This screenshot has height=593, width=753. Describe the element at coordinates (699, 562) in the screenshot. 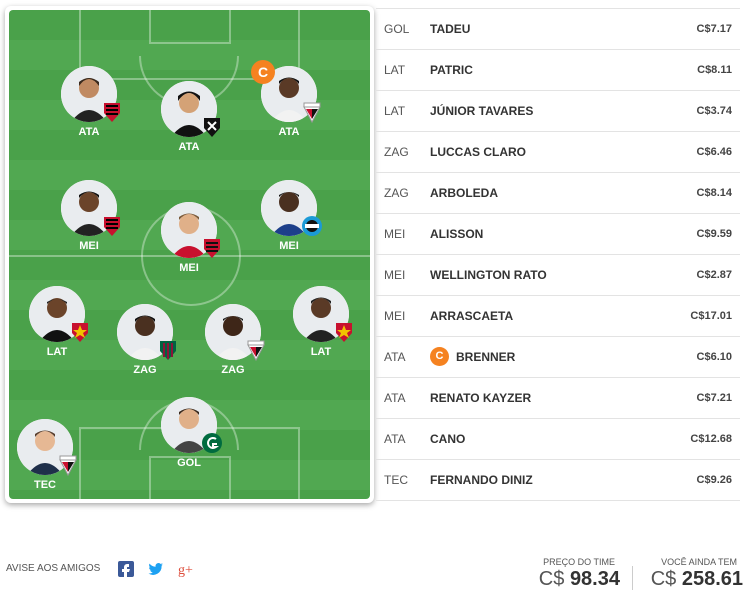

I see `remaining-budget-label: VOCÊ AINDA TEM` at that location.